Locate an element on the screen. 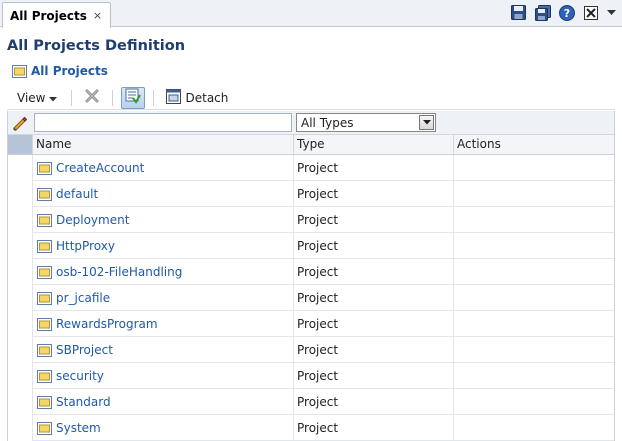 This screenshot has height=441, width=622. table-row: Deployment Project is located at coordinates (311, 220).